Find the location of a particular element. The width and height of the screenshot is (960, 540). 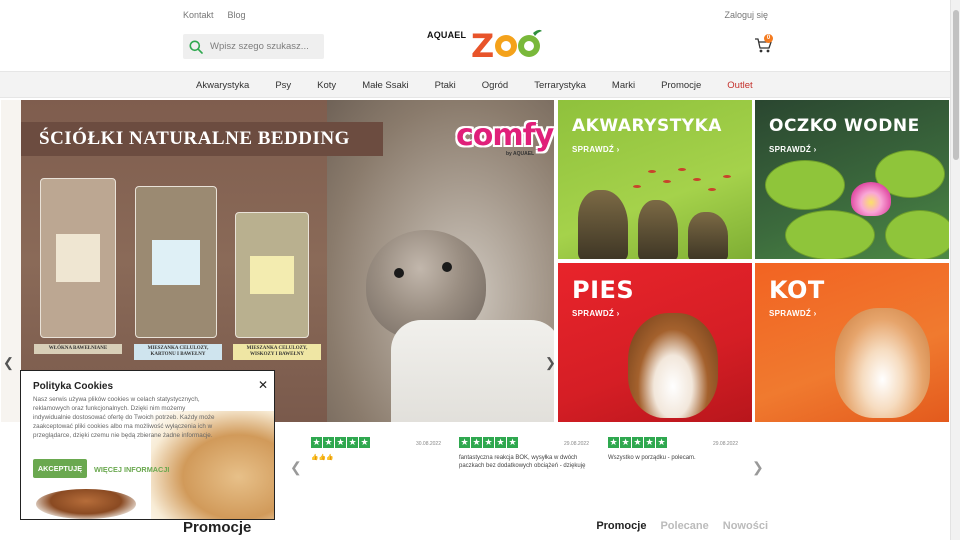

search-box is located at coordinates (253, 46).